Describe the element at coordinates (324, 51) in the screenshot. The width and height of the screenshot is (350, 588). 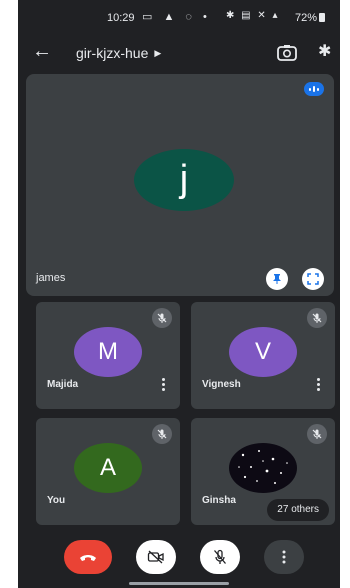
I see `bluetooth-icon: ✱` at that location.